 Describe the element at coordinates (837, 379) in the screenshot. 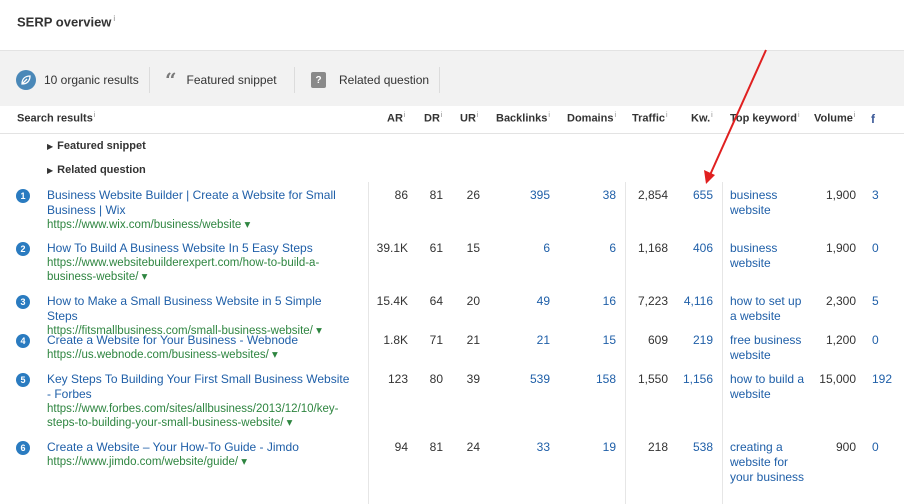

I see `cell-volume: 15,000` at that location.